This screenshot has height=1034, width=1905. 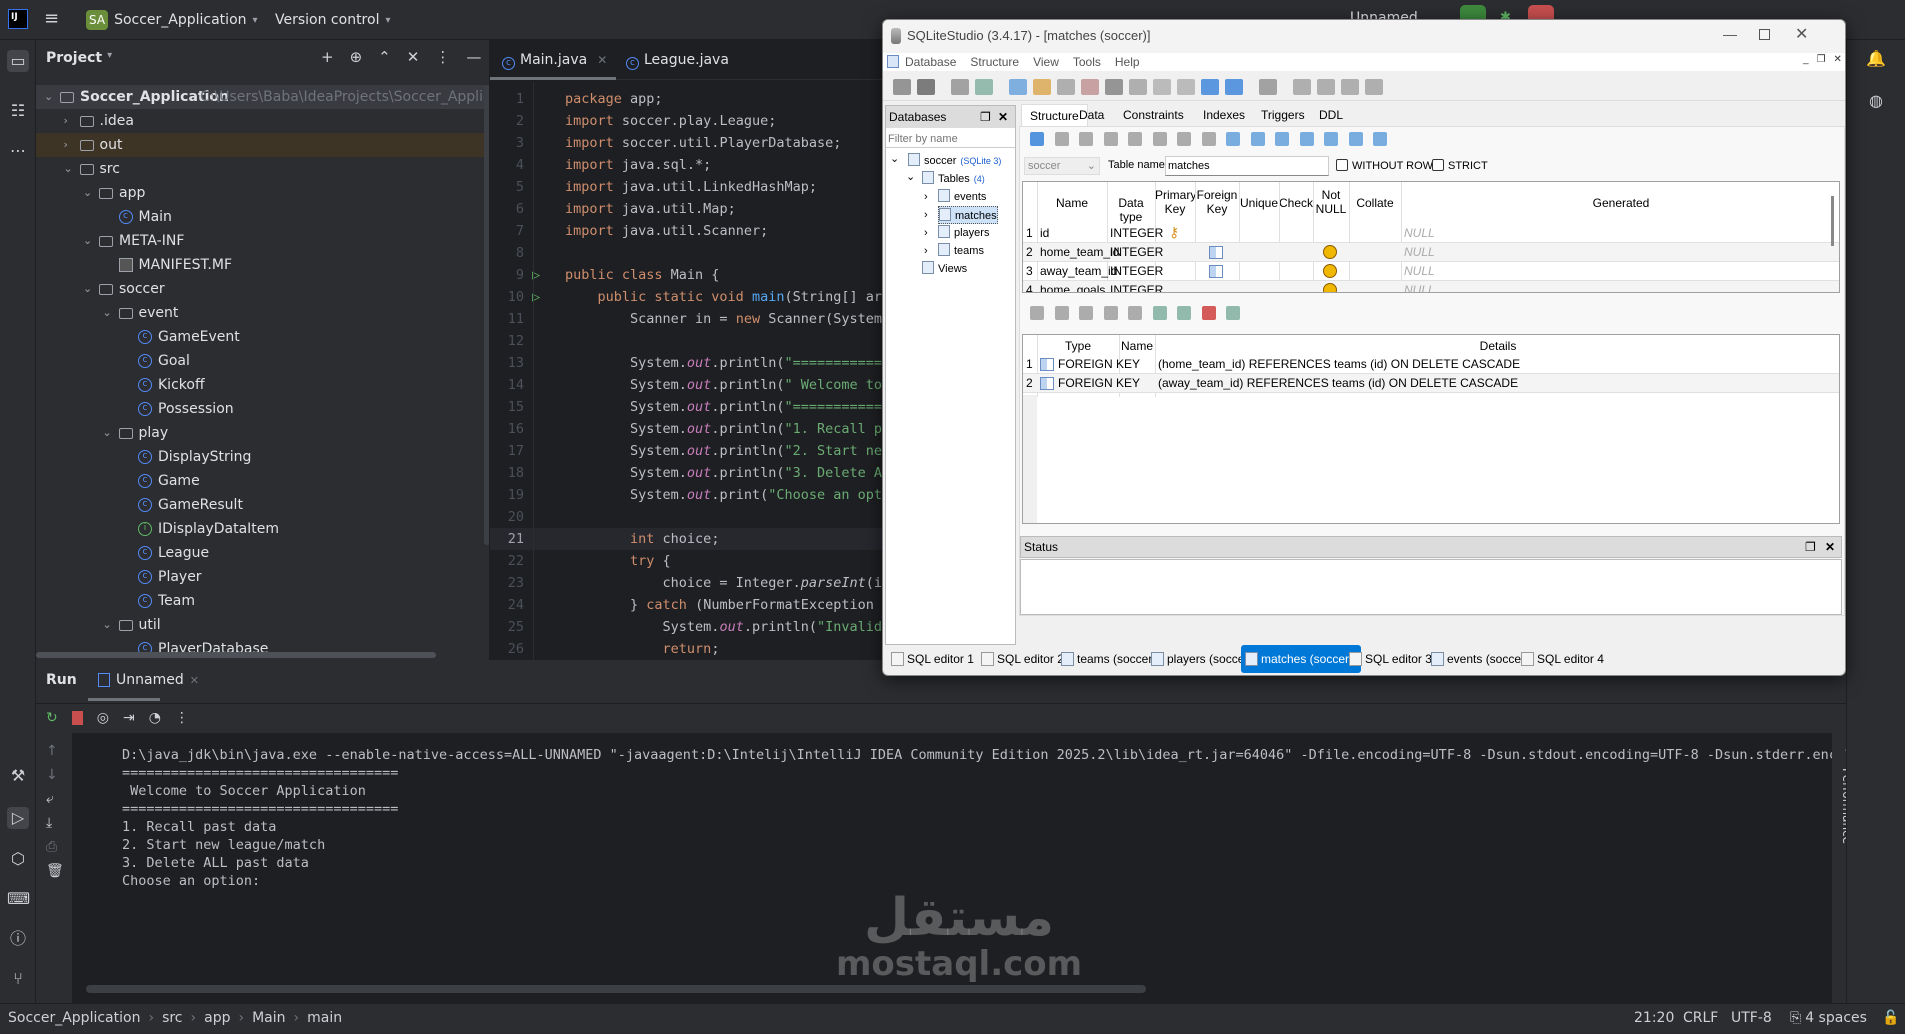 I want to click on scroll-to-end-icon: ⤓, so click(x=55, y=823).